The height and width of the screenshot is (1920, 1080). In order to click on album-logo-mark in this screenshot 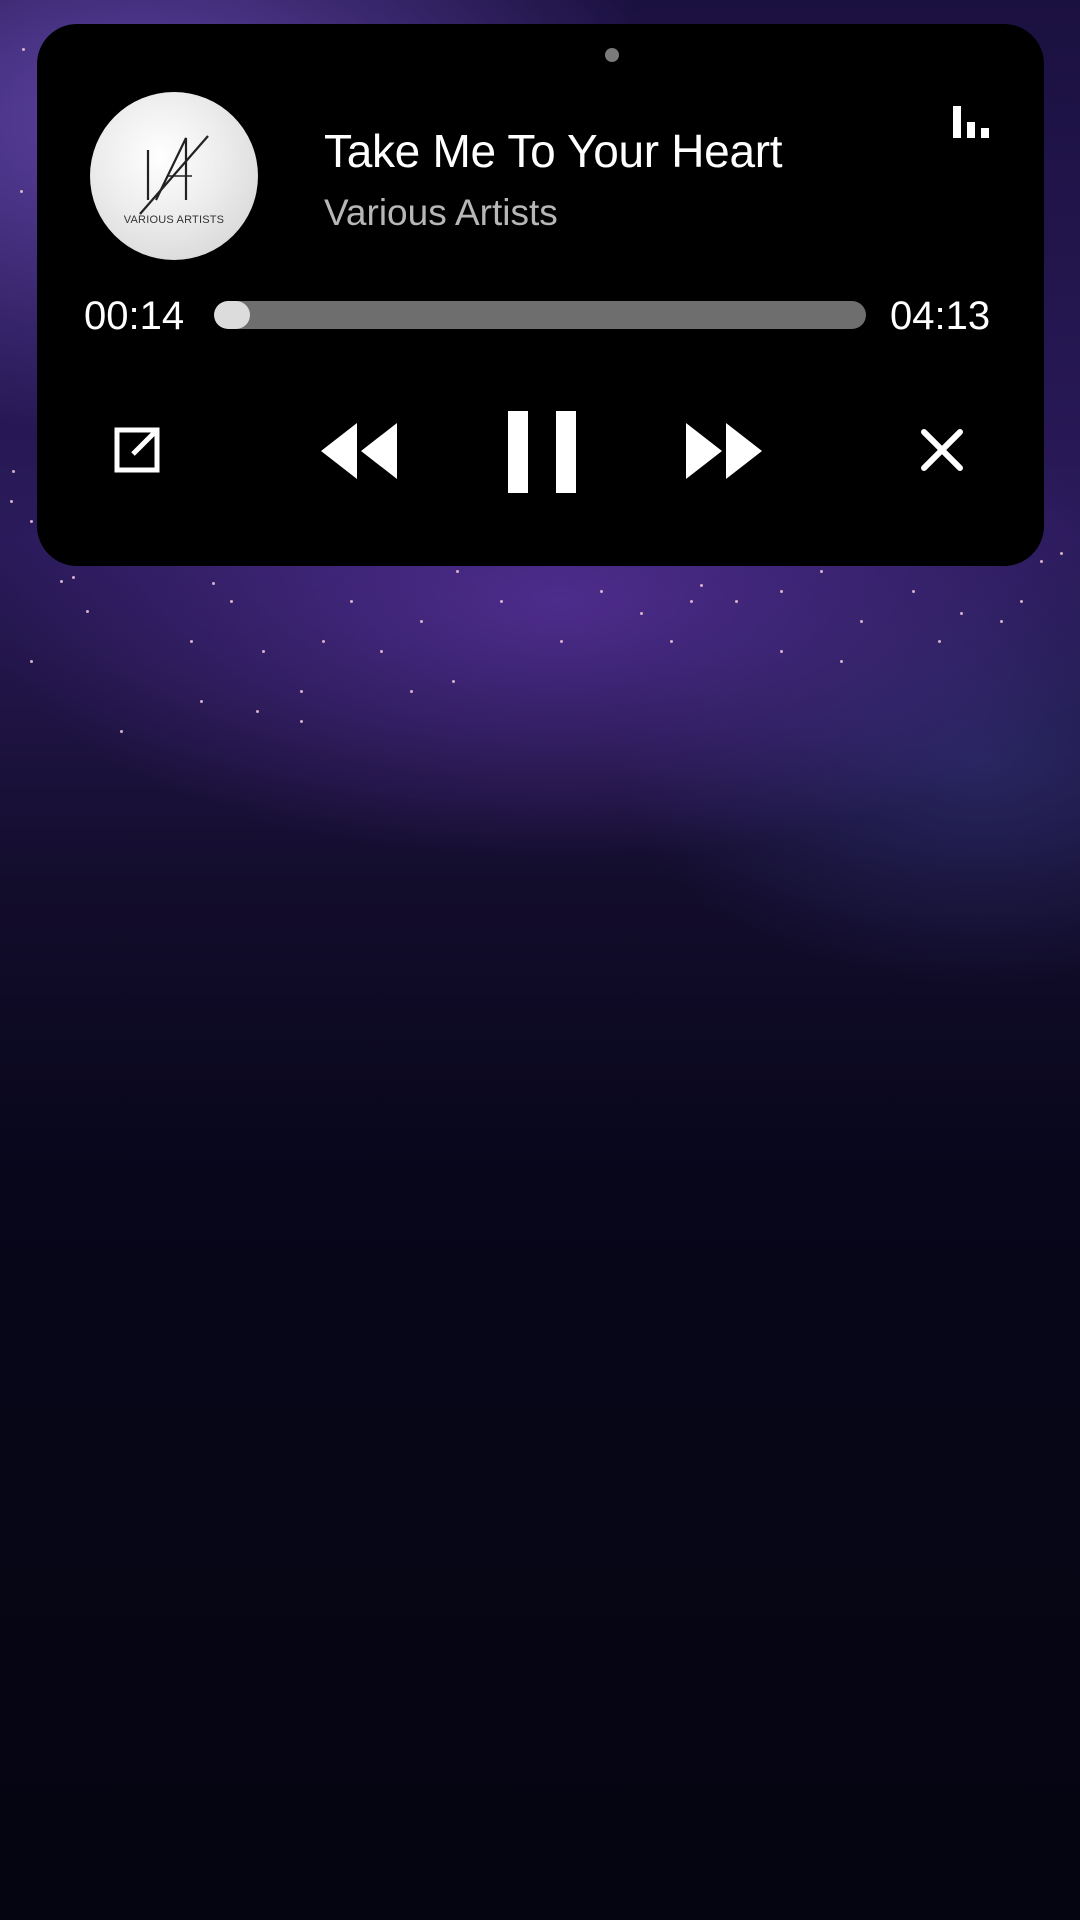, I will do `click(174, 175)`.